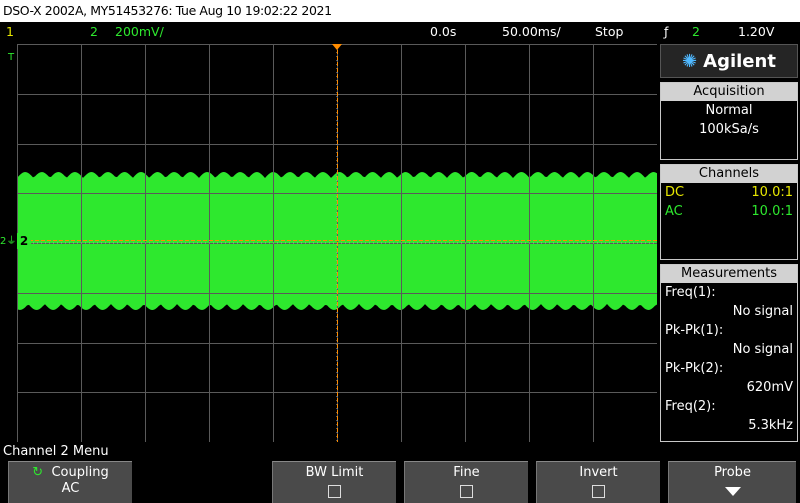  Describe the element at coordinates (696, 31) in the screenshot. I see `trigger-source: 2` at that location.